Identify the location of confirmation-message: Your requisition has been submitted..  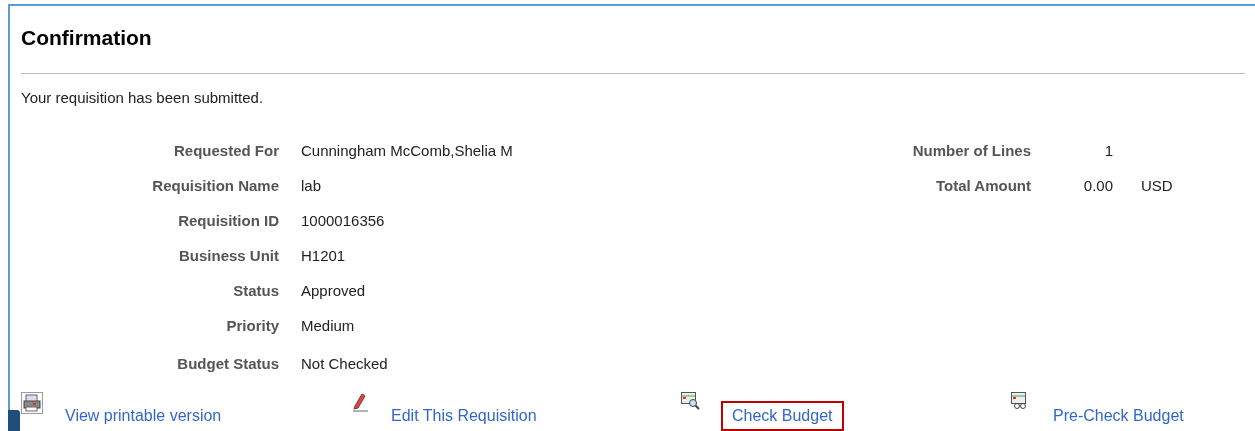
(143, 98).